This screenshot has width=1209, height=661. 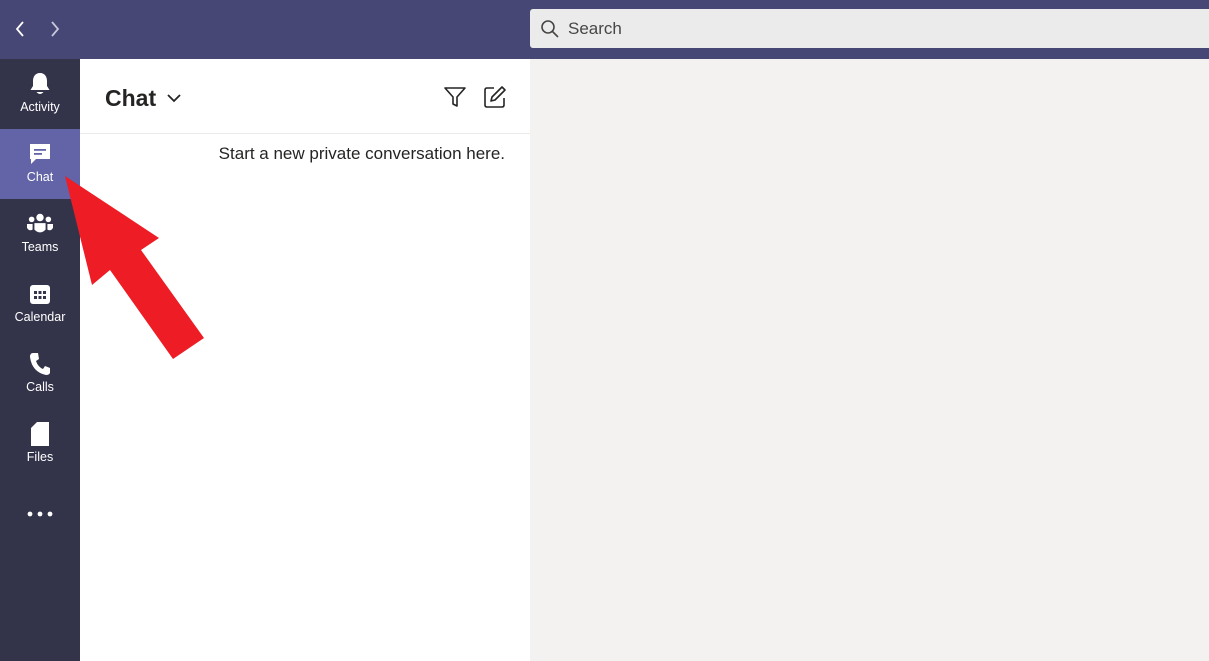 I want to click on back-button, so click(x=20, y=29).